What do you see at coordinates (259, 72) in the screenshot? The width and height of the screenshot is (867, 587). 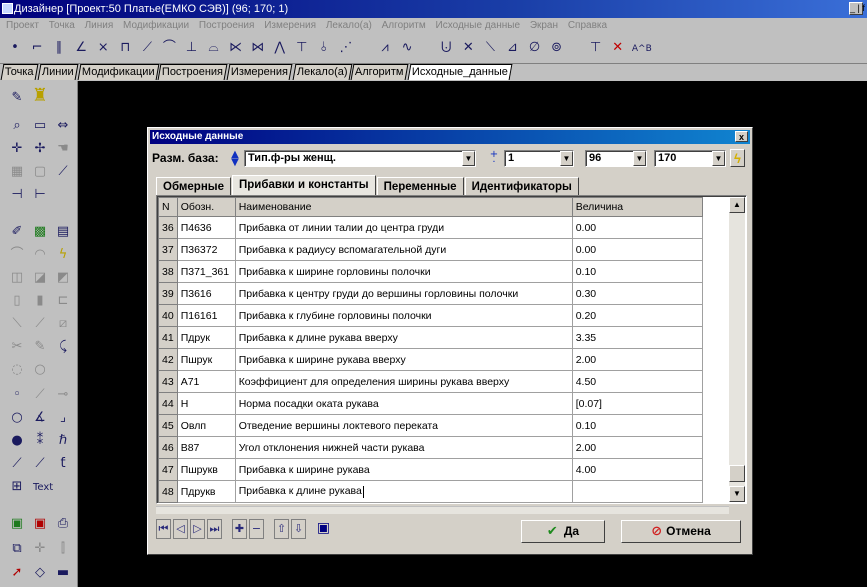 I see `tab-measurements: Измерения` at bounding box center [259, 72].